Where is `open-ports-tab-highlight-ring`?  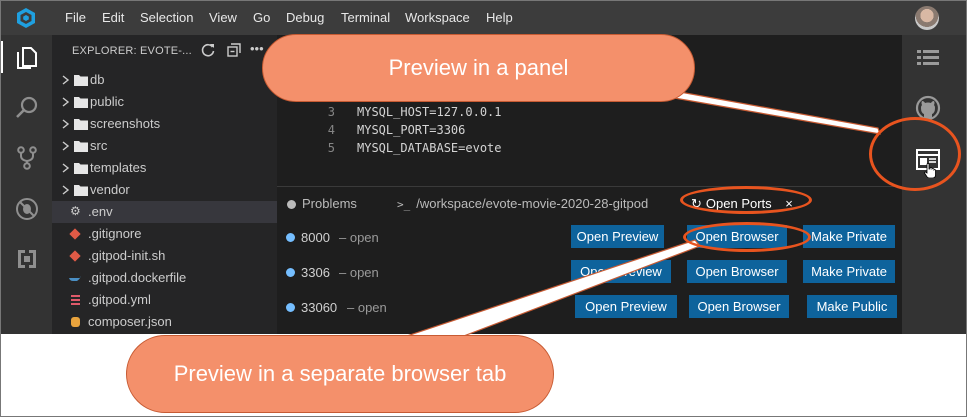
open-ports-tab-highlight-ring is located at coordinates (746, 200).